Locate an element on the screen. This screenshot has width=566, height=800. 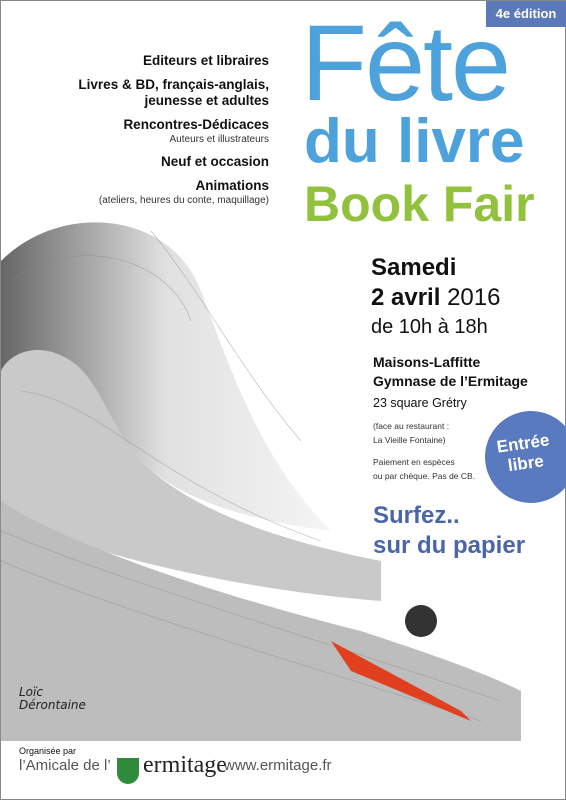
amicale-text: l’Amicale de l’ is located at coordinates (65, 765).